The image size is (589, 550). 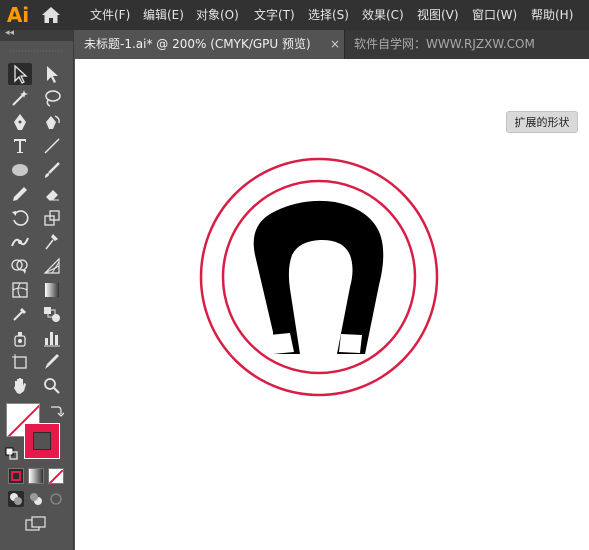 What do you see at coordinates (36, 34) in the screenshot?
I see `panel-header: ◂◂` at bounding box center [36, 34].